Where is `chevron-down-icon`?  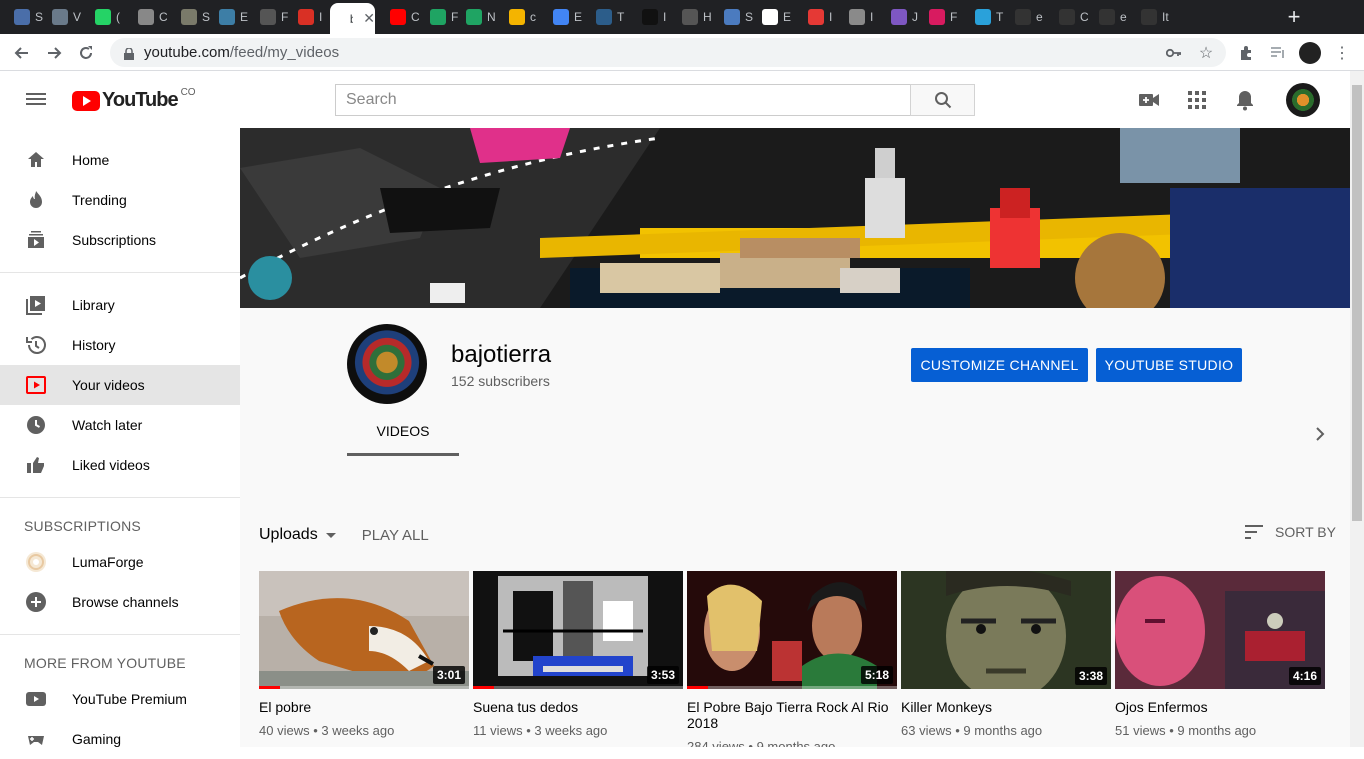
chevron-down-icon is located at coordinates (330, 535).